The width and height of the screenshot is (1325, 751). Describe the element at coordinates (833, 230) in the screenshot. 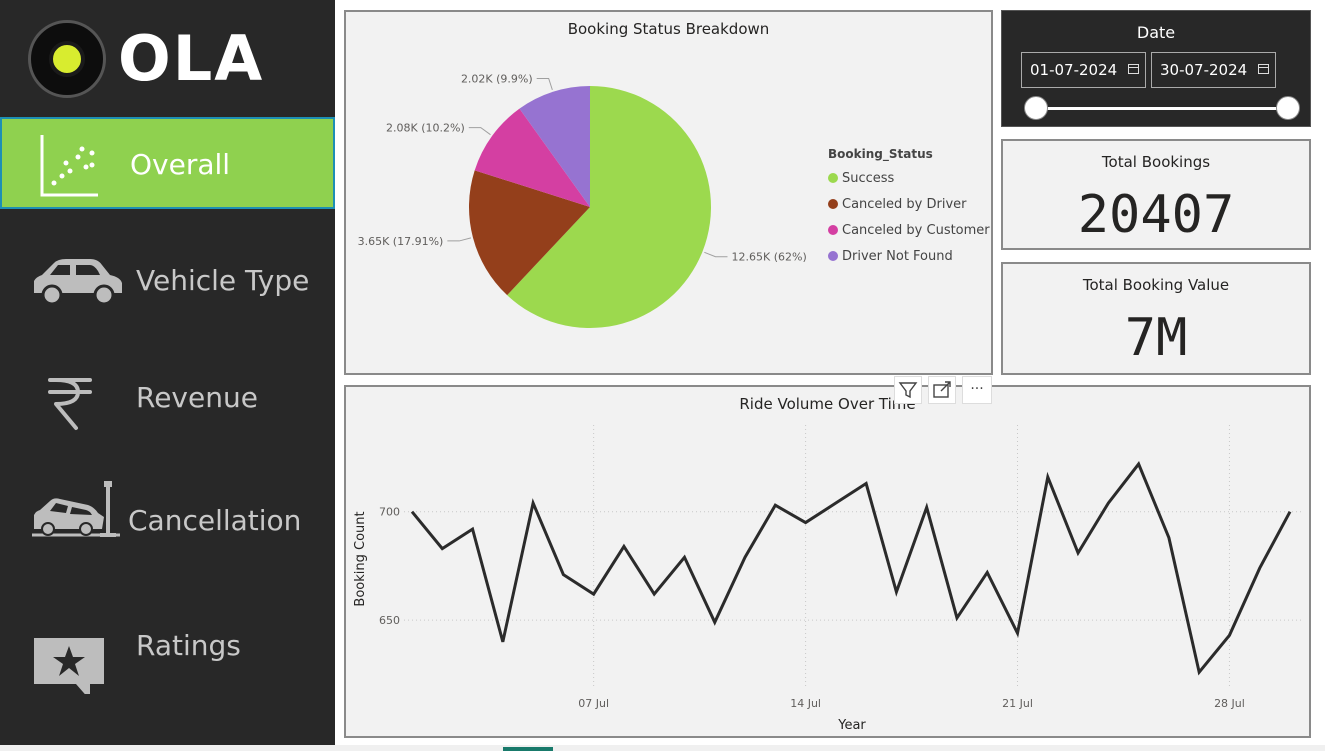

I see `legend-swatch-canceled-by-customer` at that location.